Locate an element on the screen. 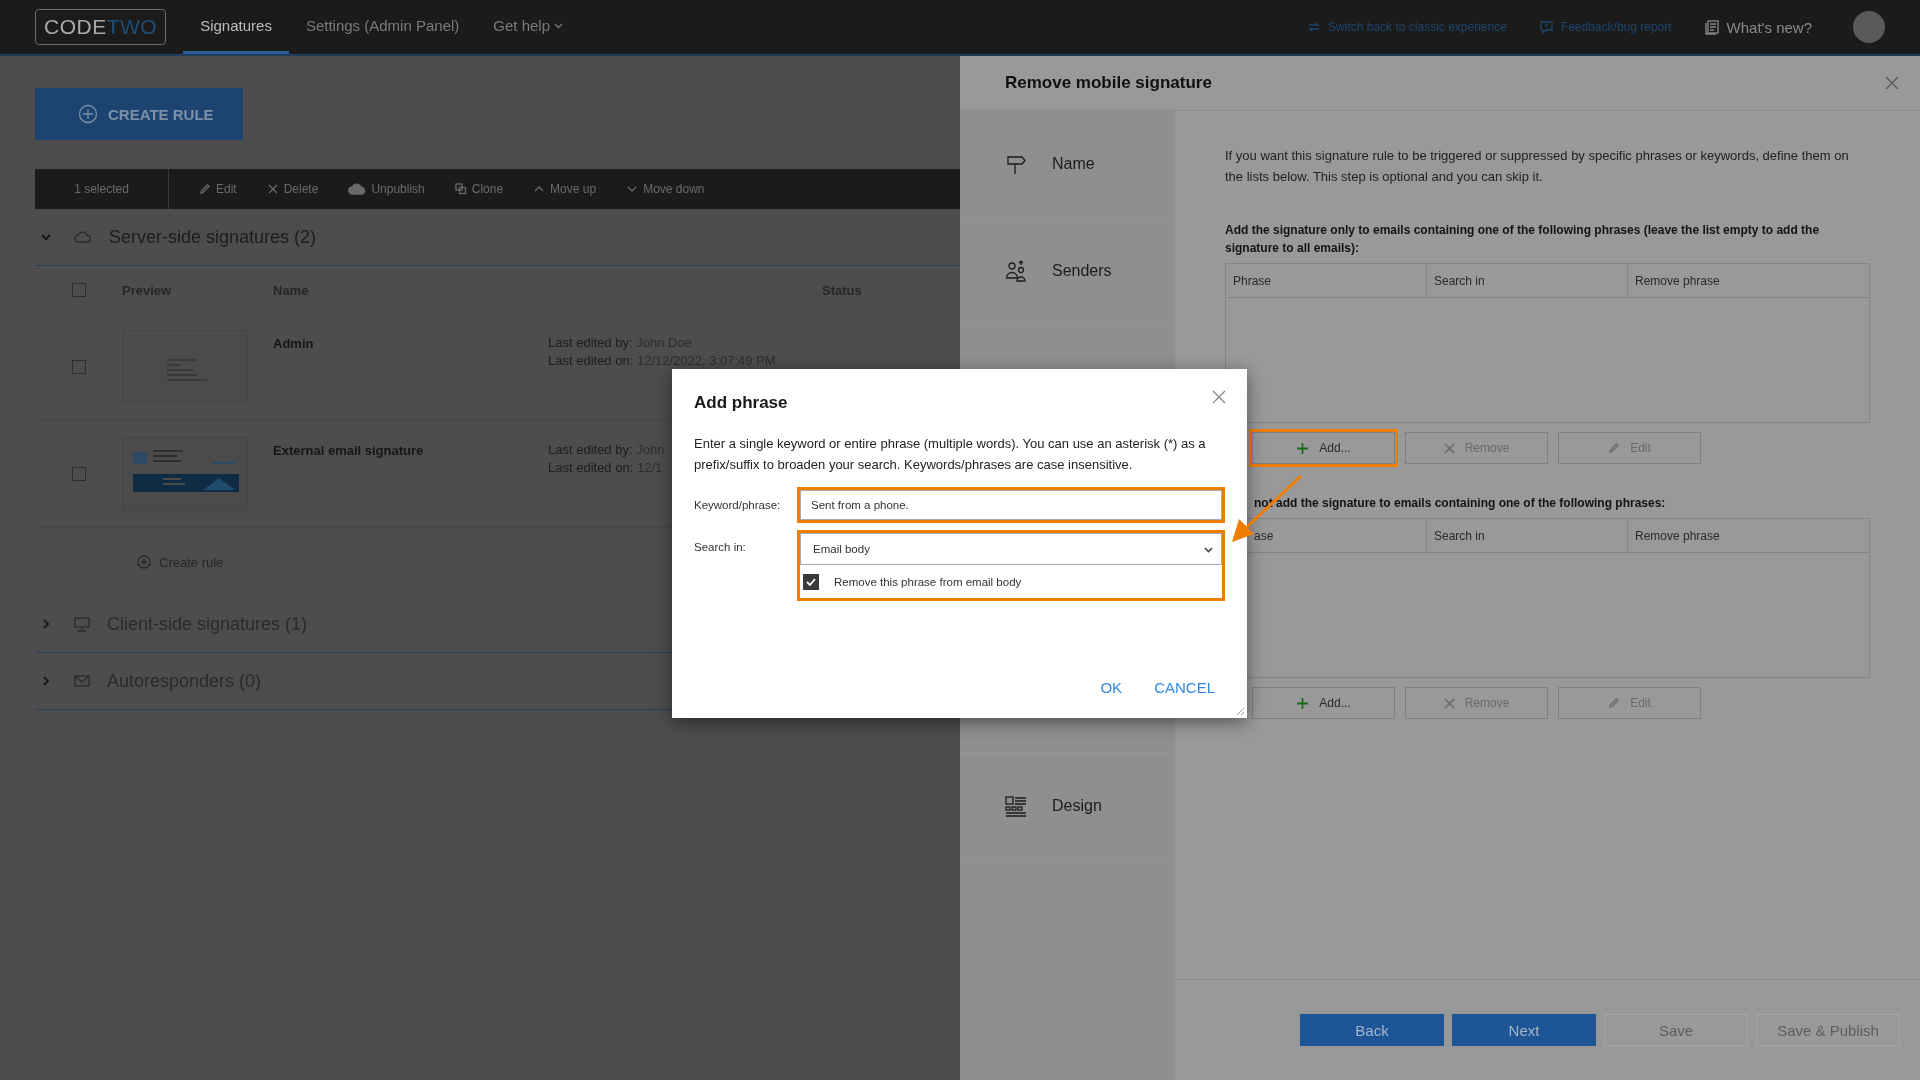 The height and width of the screenshot is (1080, 1920). selection-count: 1 selected is located at coordinates (102, 189).